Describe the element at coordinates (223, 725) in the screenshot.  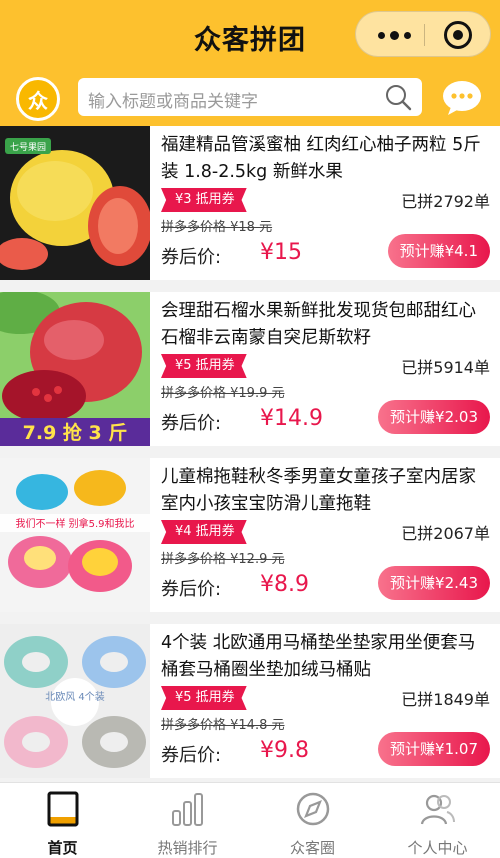
I see `original-price: 拼多多价格 ¥14.8 元` at that location.